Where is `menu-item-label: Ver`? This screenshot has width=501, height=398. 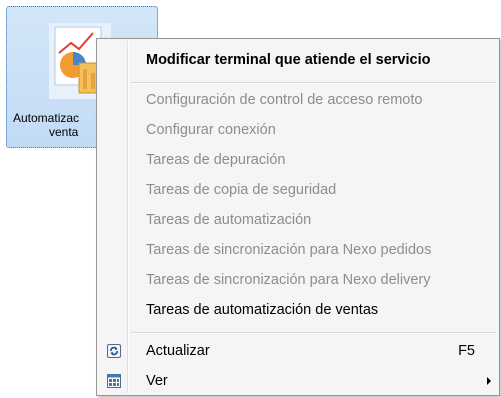 menu-item-label: Ver is located at coordinates (157, 381).